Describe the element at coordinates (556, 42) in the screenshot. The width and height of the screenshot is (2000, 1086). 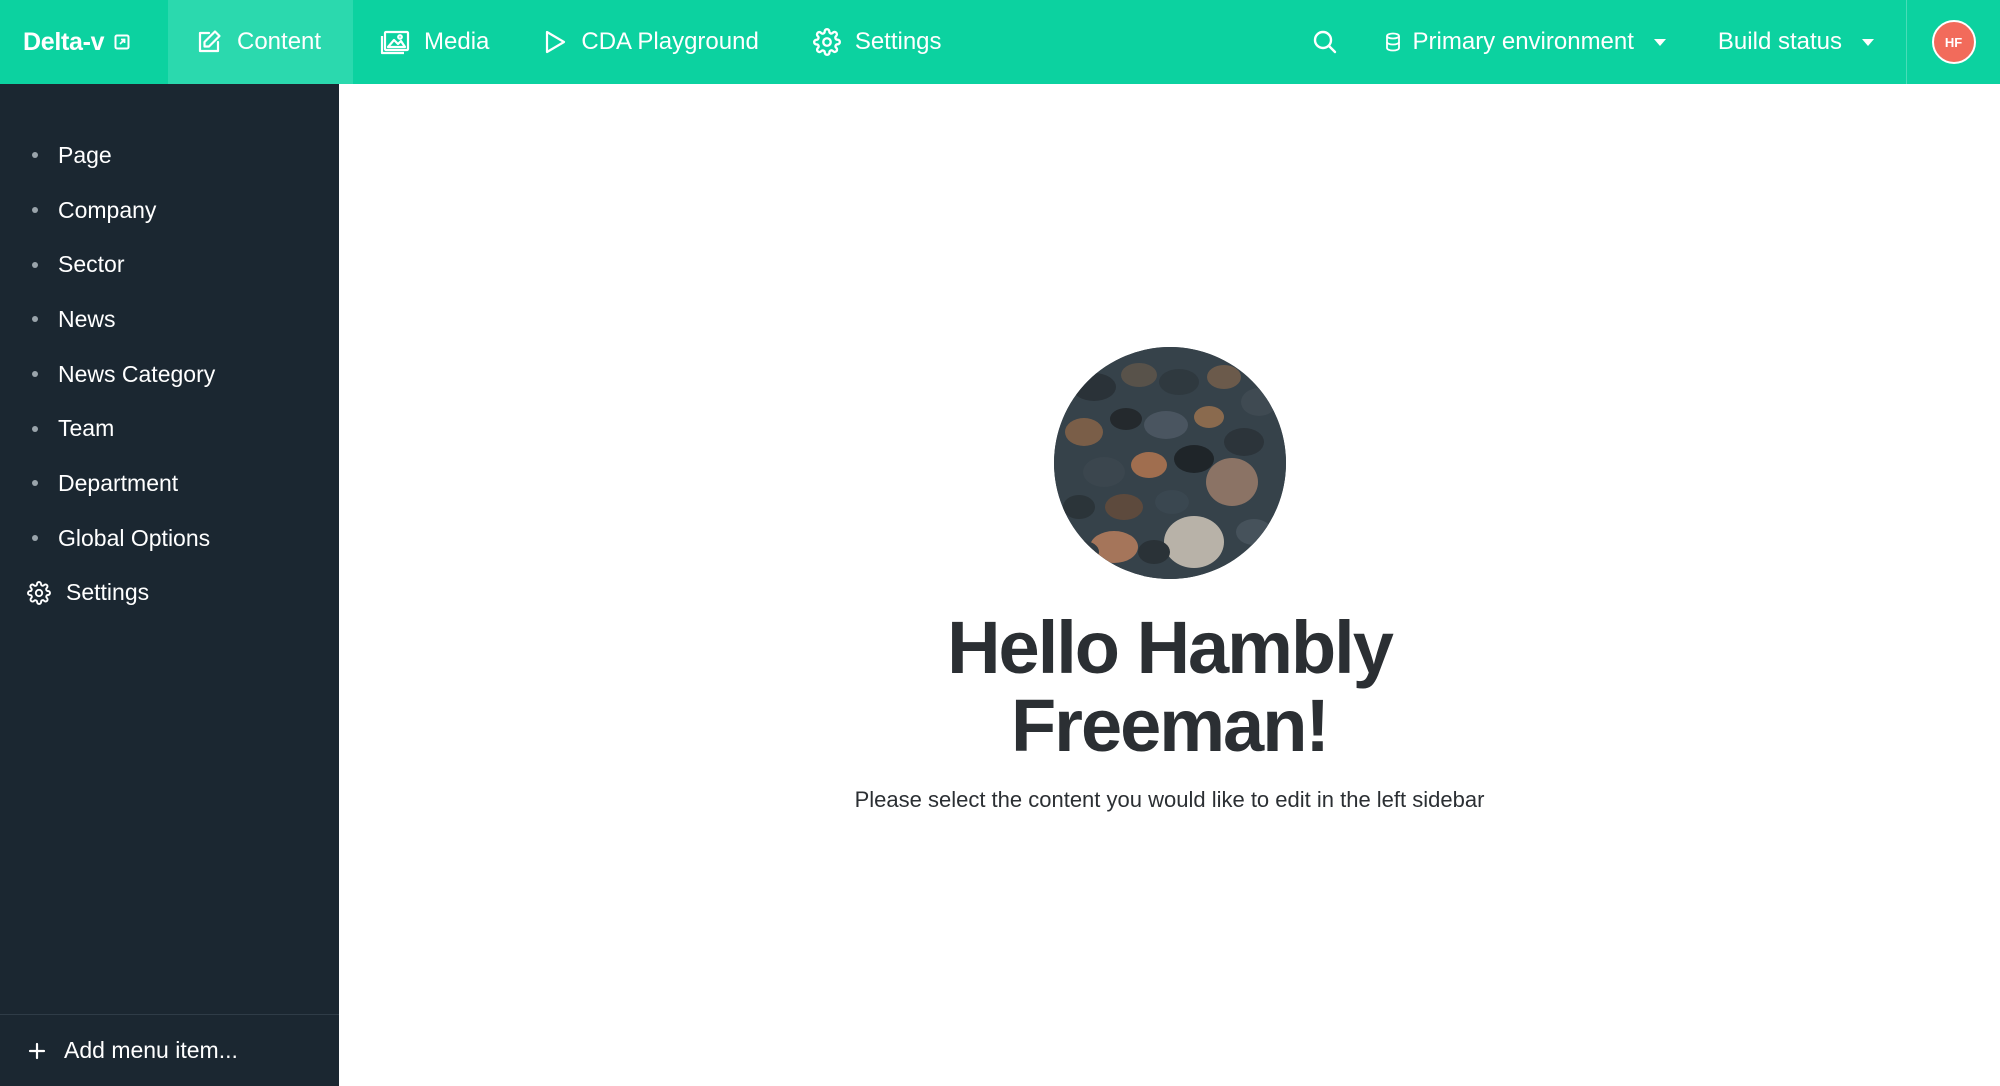
I see `play-icon` at that location.